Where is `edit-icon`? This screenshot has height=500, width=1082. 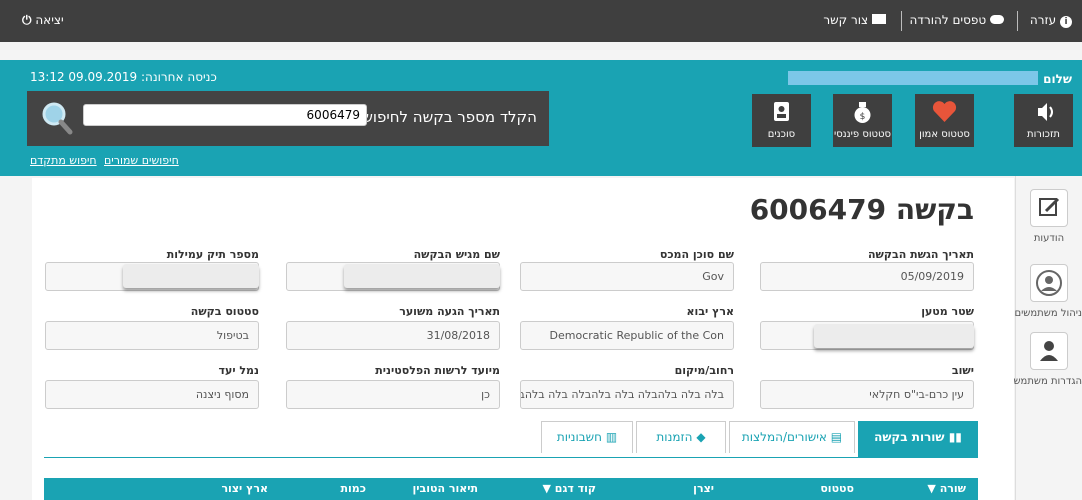
edit-icon is located at coordinates (1049, 208).